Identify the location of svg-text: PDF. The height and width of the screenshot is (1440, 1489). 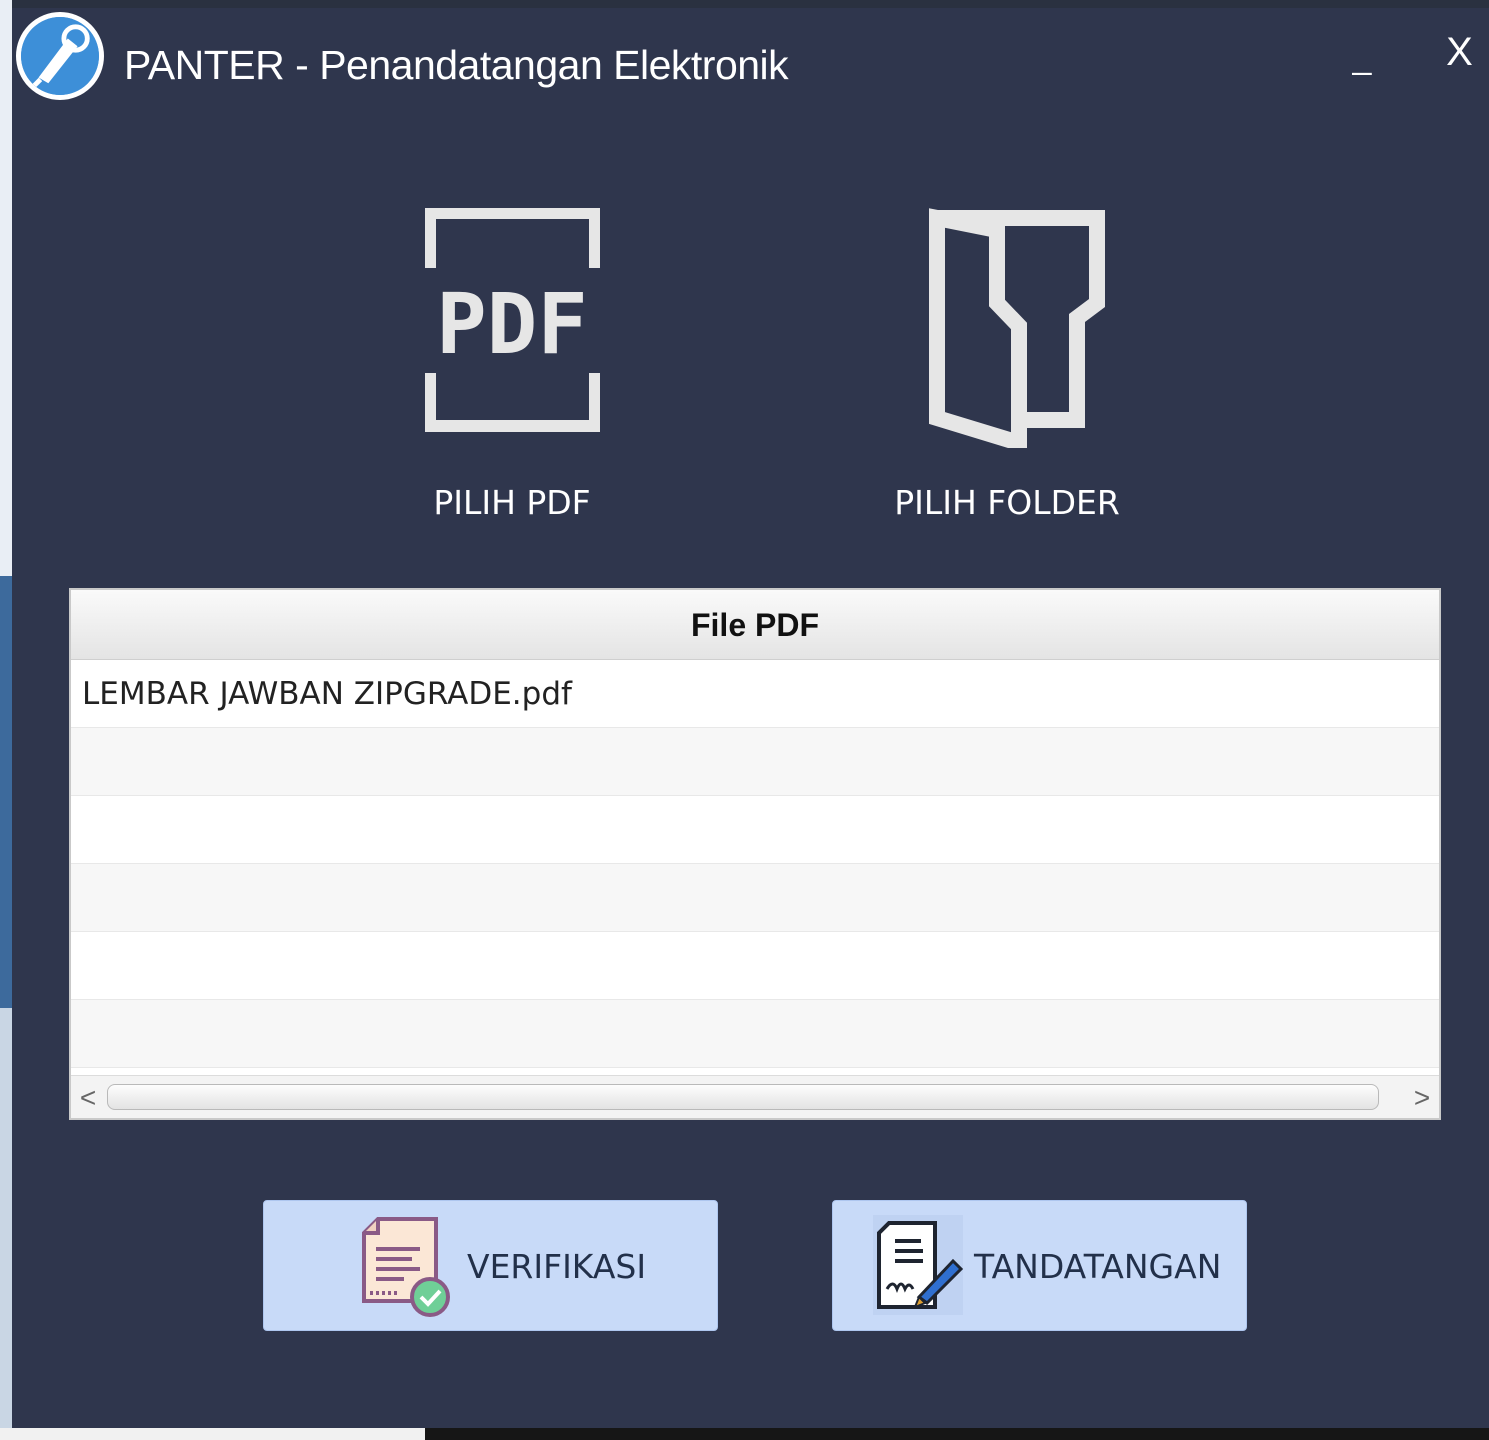
(512, 324).